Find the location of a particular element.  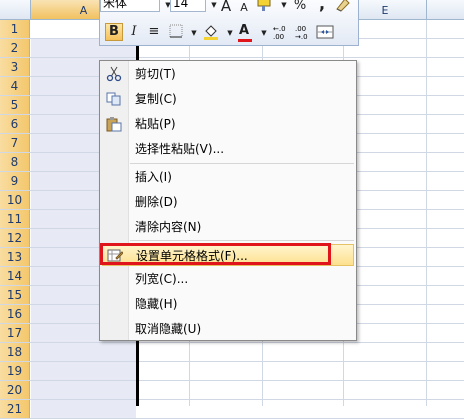

row-header: 20 is located at coordinates (15, 390).